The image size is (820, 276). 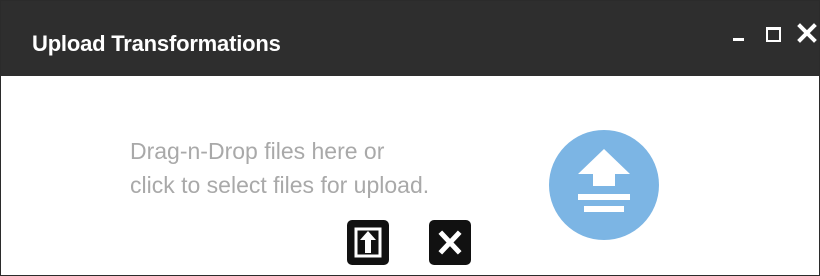 I want to click on upload-icon, so click(x=368, y=242).